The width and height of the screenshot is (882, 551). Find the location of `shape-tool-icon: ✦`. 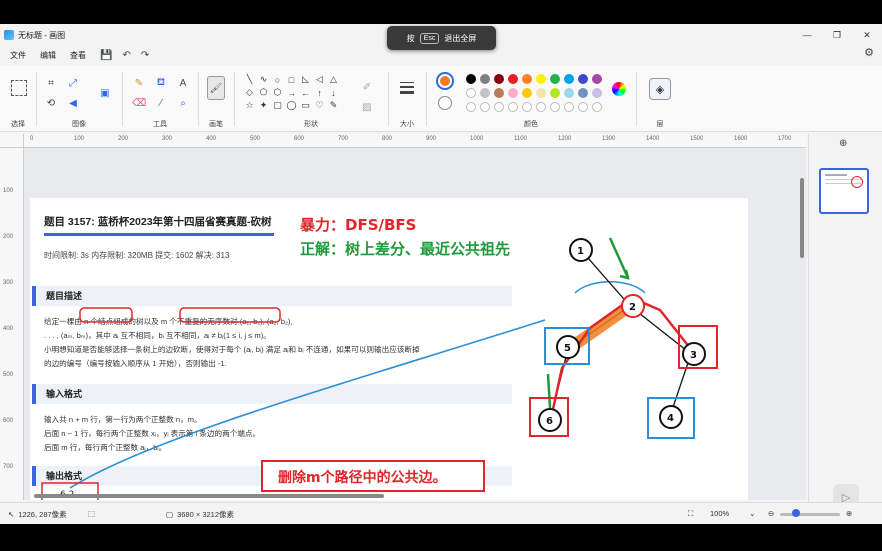

shape-tool-icon: ✦ is located at coordinates (263, 105).